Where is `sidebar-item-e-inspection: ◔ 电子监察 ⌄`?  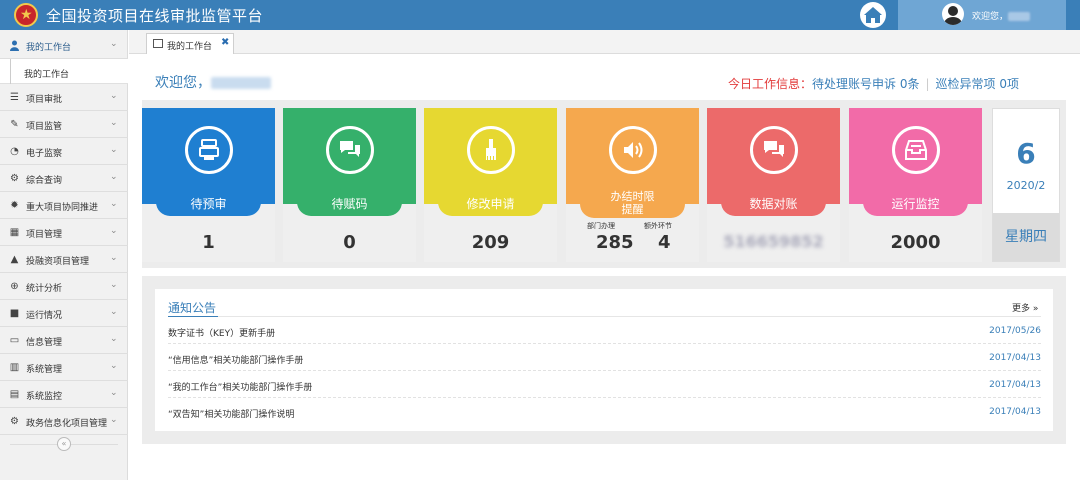
sidebar-item-e-inspection: ◔ 电子监察 ⌄ is located at coordinates (64, 151).